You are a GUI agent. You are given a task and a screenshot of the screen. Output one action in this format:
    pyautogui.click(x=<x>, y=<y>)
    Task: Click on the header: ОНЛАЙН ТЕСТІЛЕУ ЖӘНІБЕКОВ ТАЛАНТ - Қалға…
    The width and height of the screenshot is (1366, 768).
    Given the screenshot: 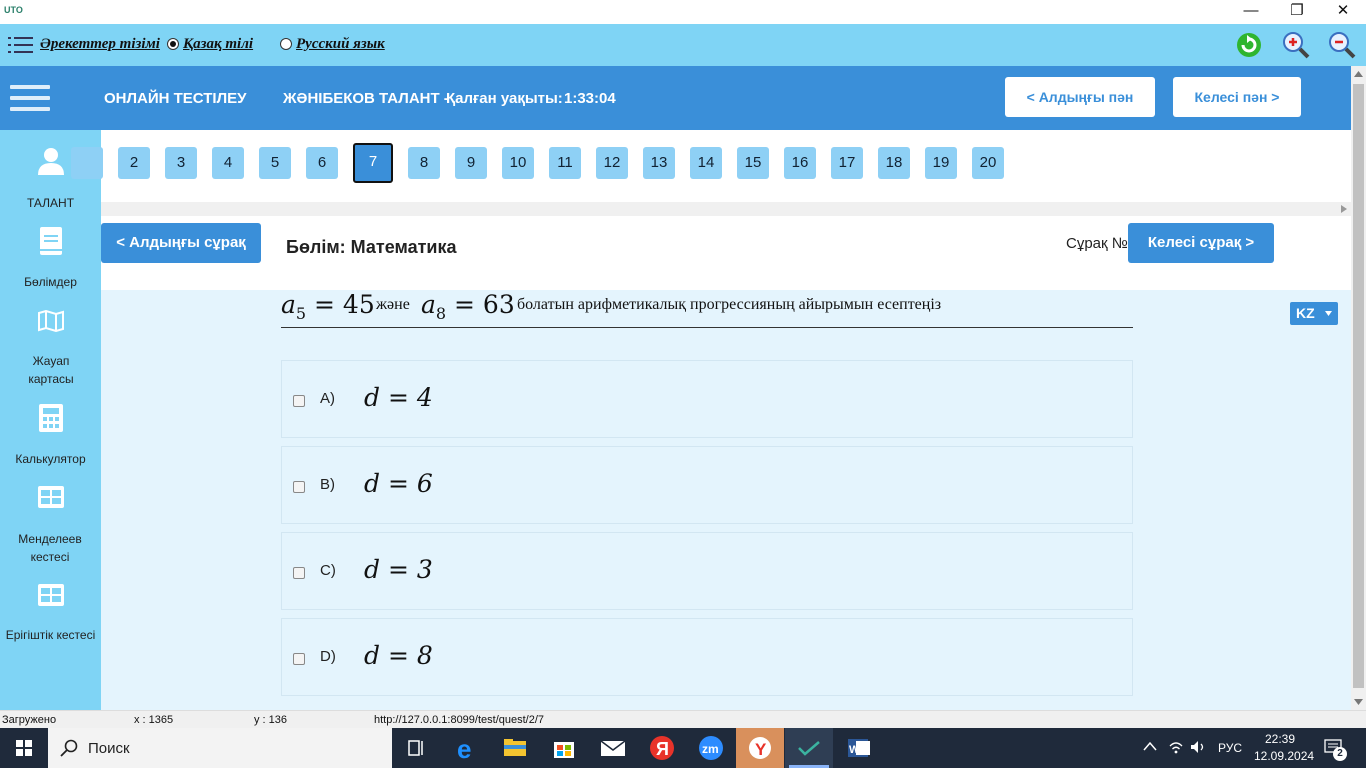 What is the action you would take?
    pyautogui.click(x=675, y=98)
    